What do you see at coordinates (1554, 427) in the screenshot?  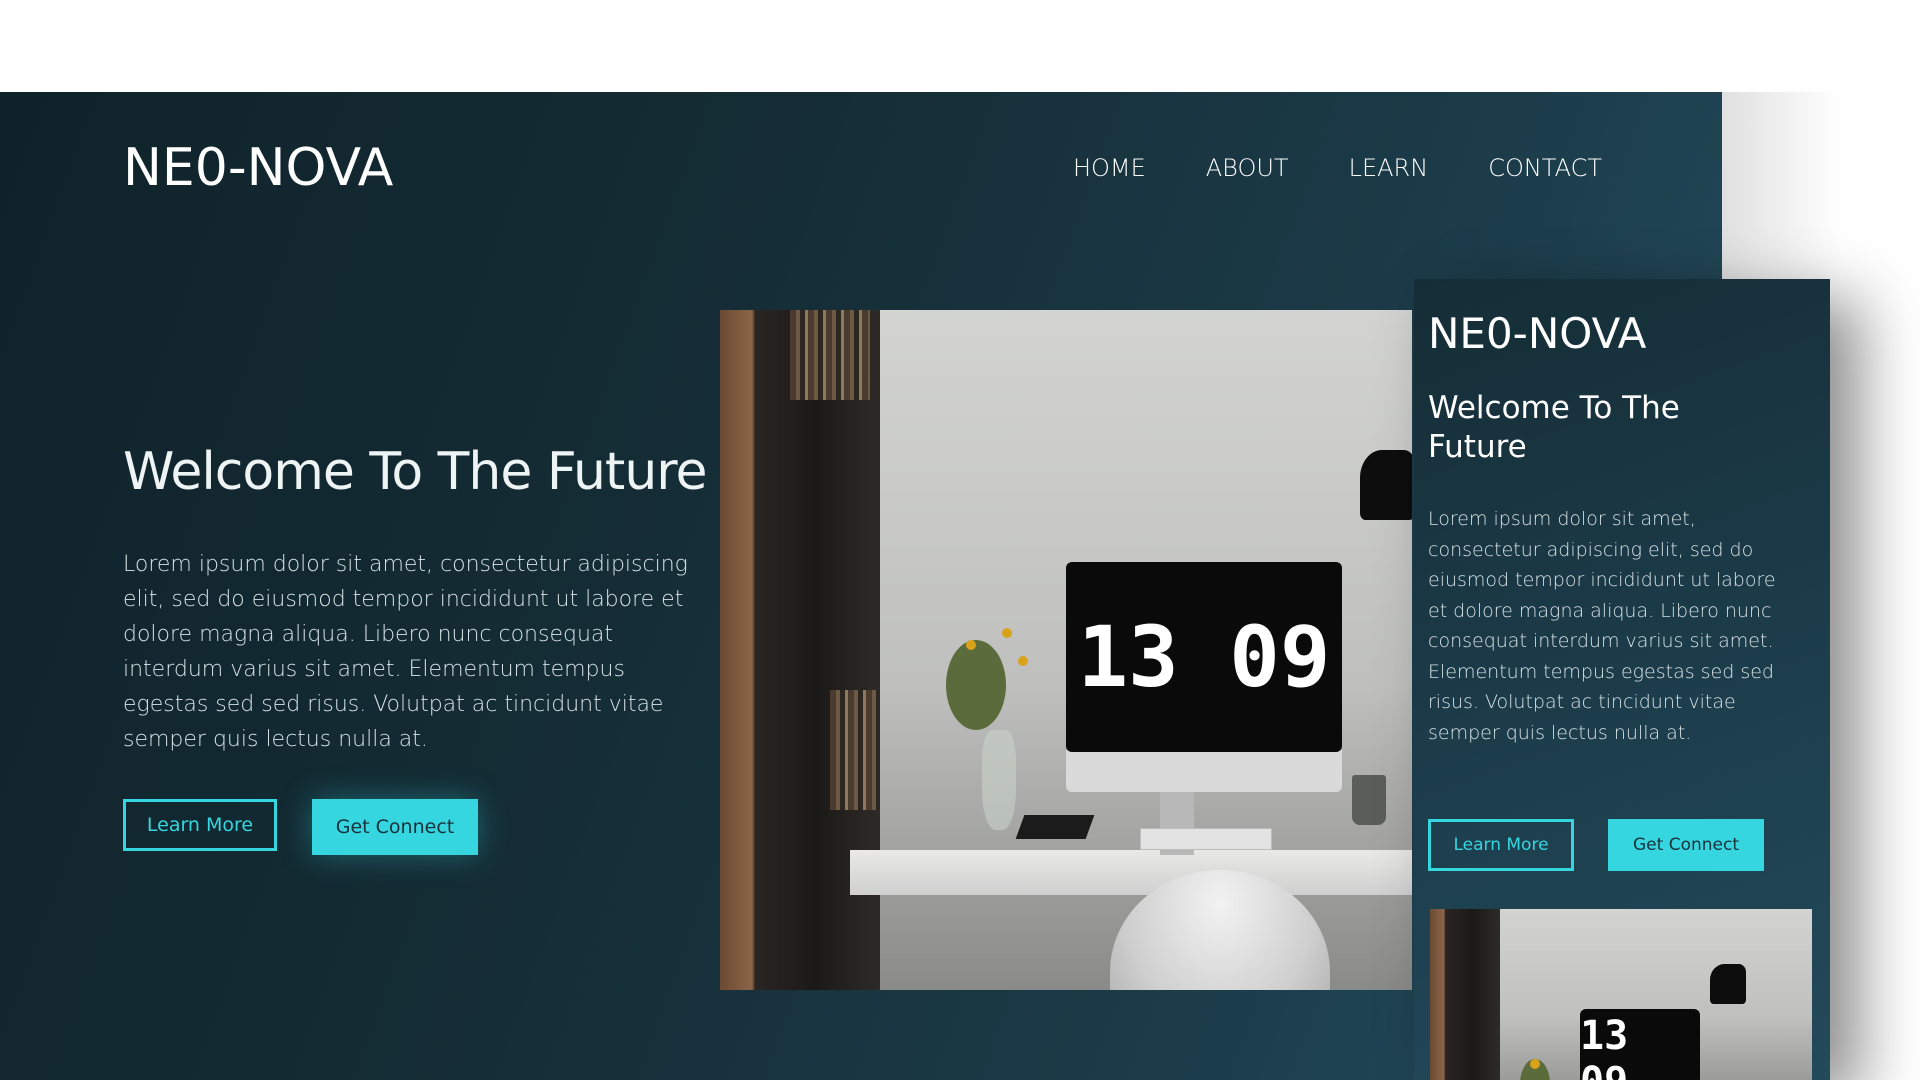 I see `mobile-hero-title: Welcome To The Future` at bounding box center [1554, 427].